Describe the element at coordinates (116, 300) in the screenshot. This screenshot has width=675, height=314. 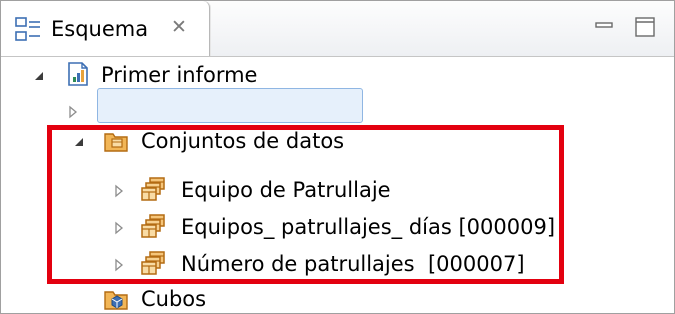
I see `cubes-folder-icon` at that location.